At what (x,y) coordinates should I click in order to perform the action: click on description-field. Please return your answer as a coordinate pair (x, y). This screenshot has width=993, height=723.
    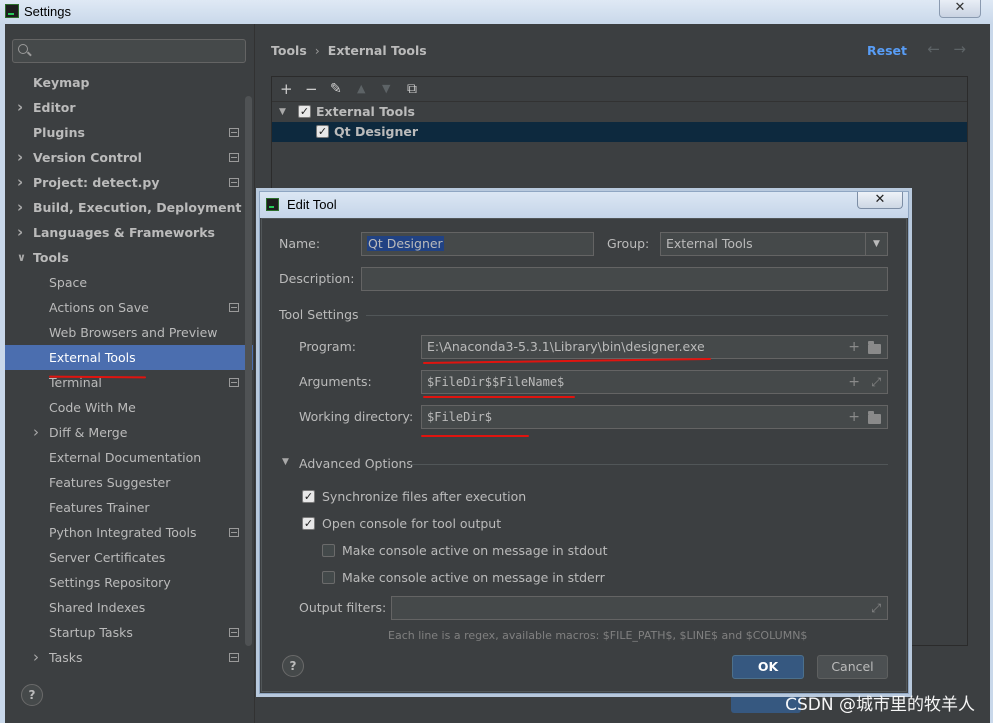
    Looking at the image, I should click on (624, 279).